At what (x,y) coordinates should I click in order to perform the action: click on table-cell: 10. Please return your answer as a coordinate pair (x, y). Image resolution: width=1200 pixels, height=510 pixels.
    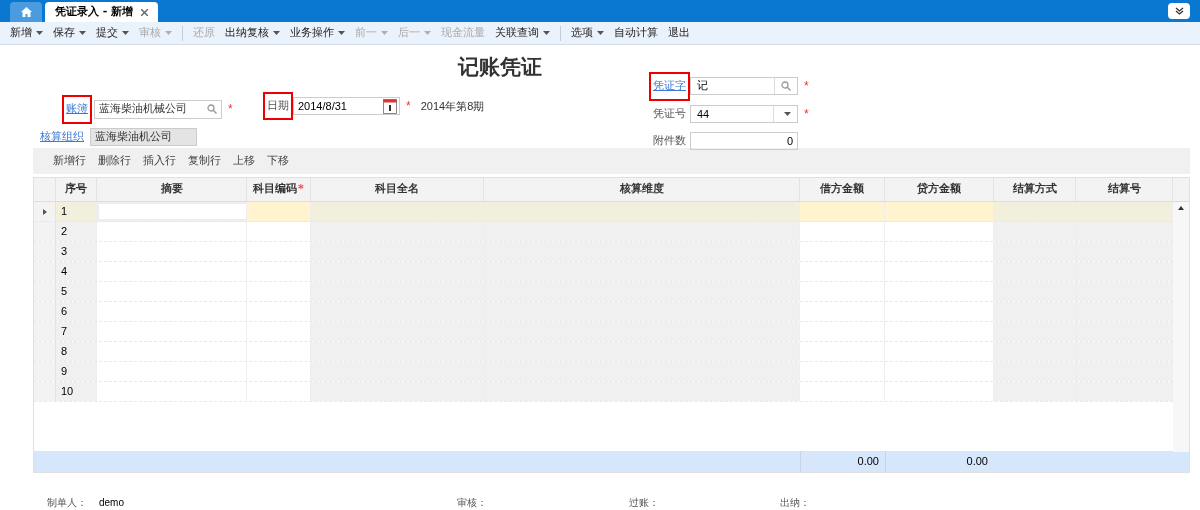
    Looking at the image, I should click on (76, 391).